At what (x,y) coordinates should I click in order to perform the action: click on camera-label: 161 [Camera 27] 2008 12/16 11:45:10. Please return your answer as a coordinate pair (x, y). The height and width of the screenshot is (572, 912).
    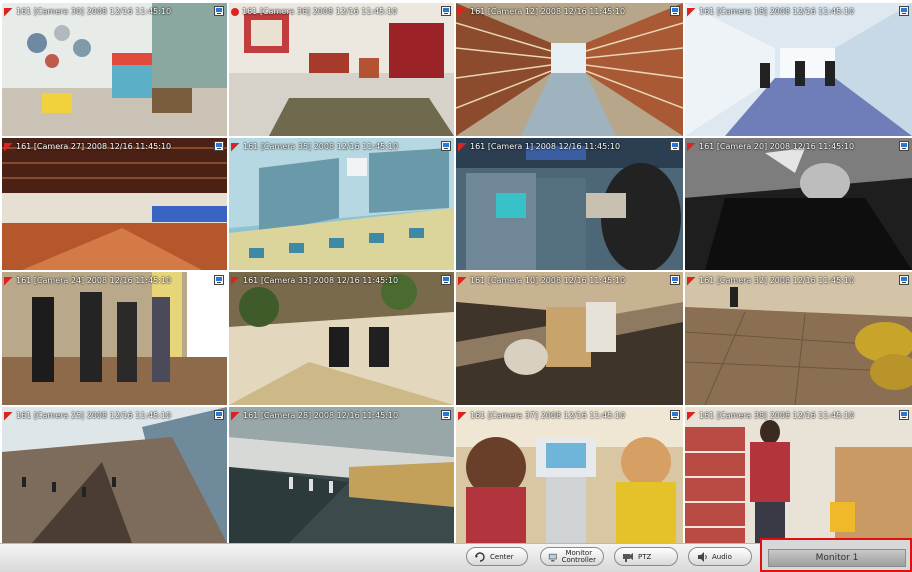
    Looking at the image, I should click on (94, 146).